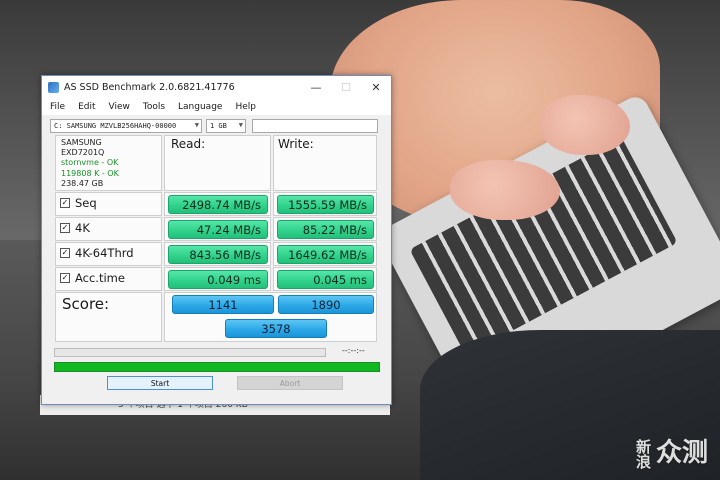 The image size is (720, 480). What do you see at coordinates (108, 229) in the screenshot?
I see `row-label-cell-4k: ✓ 4K` at bounding box center [108, 229].